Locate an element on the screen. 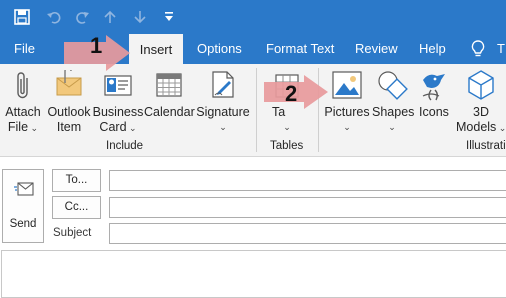 The image size is (506, 298). 3d-models-icon is located at coordinates (481, 87).